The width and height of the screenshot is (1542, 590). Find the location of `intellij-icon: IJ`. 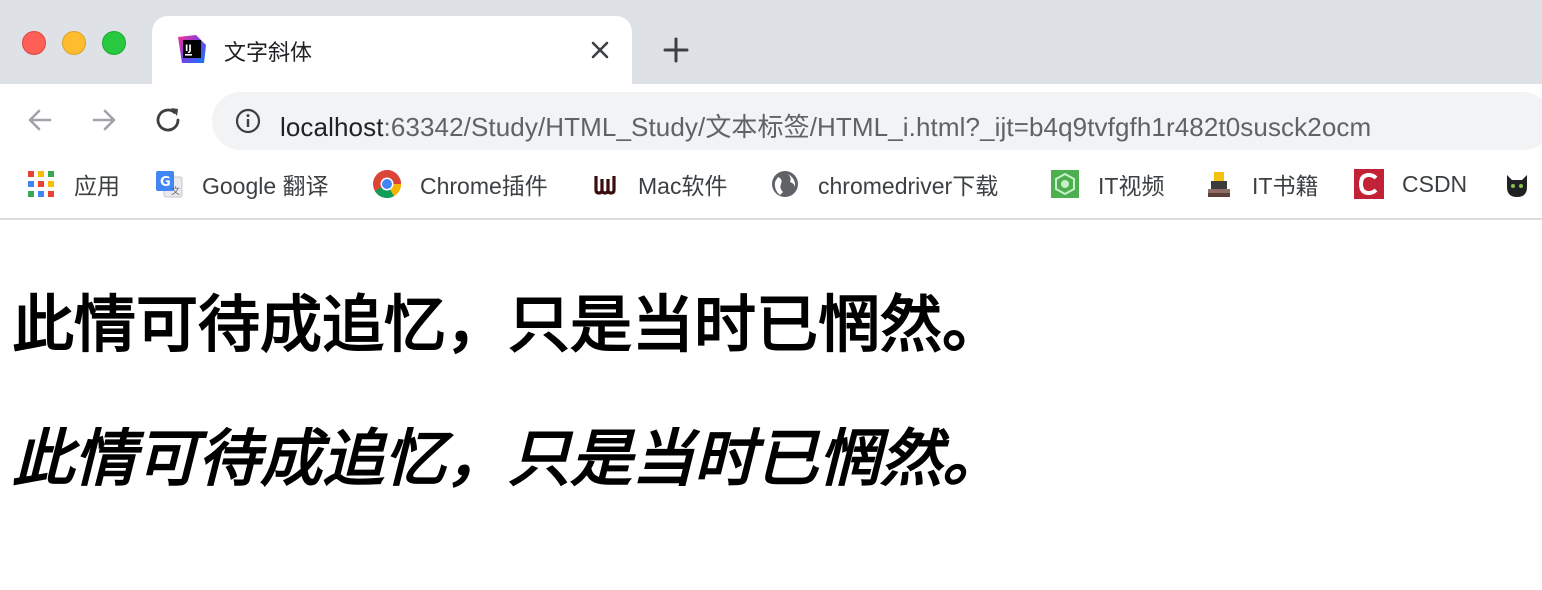

intellij-icon: IJ is located at coordinates (192, 49).